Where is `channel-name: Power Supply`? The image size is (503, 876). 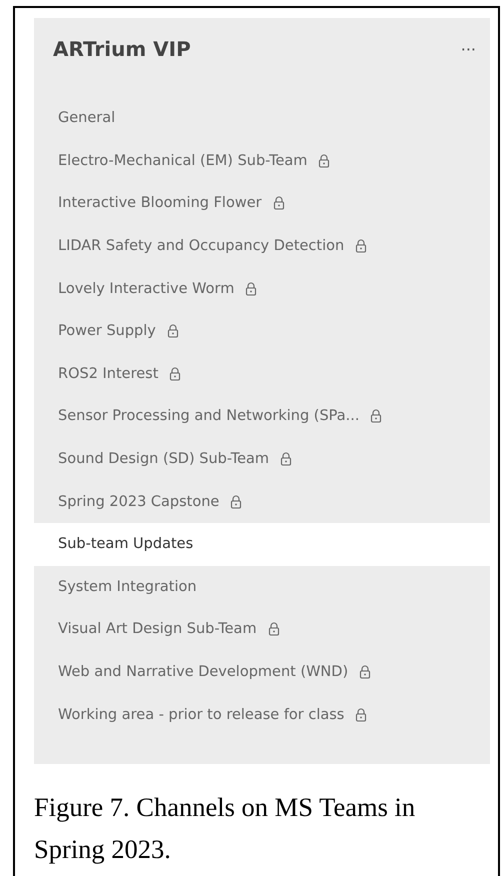 channel-name: Power Supply is located at coordinates (107, 331).